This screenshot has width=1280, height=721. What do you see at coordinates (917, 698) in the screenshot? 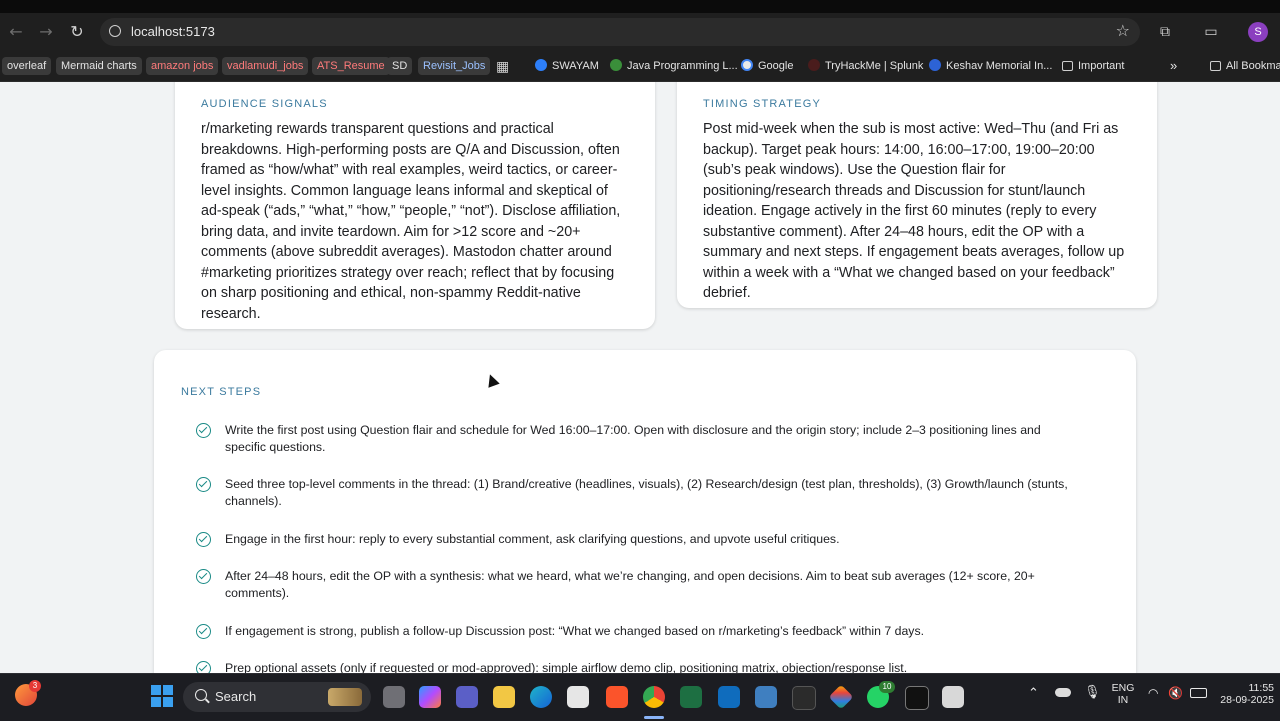
I see `terminal-icon` at bounding box center [917, 698].